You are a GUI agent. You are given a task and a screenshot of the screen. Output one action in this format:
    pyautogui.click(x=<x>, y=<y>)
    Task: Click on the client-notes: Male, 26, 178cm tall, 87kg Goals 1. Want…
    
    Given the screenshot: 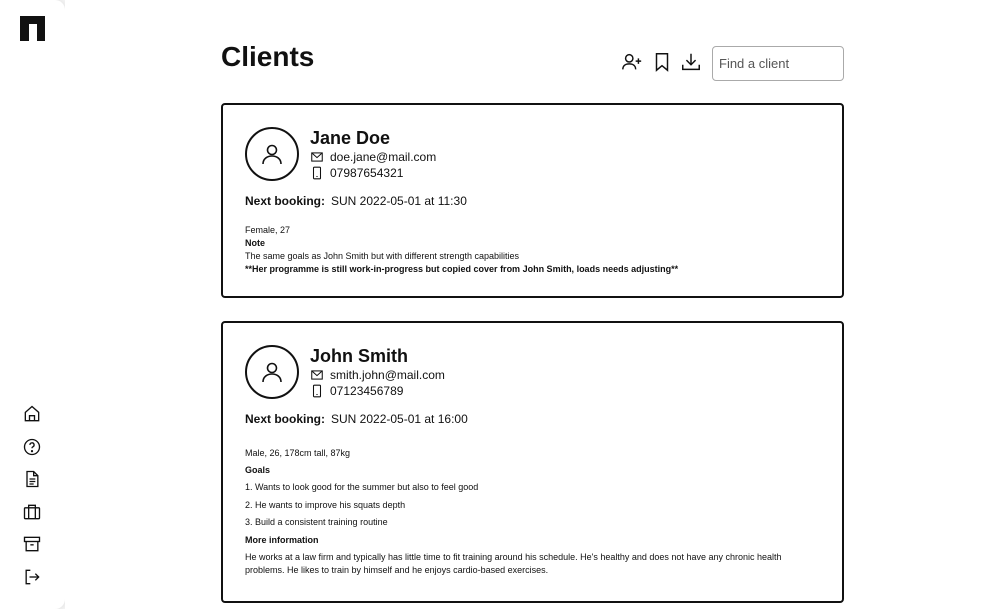 What is the action you would take?
    pyautogui.click(x=525, y=512)
    